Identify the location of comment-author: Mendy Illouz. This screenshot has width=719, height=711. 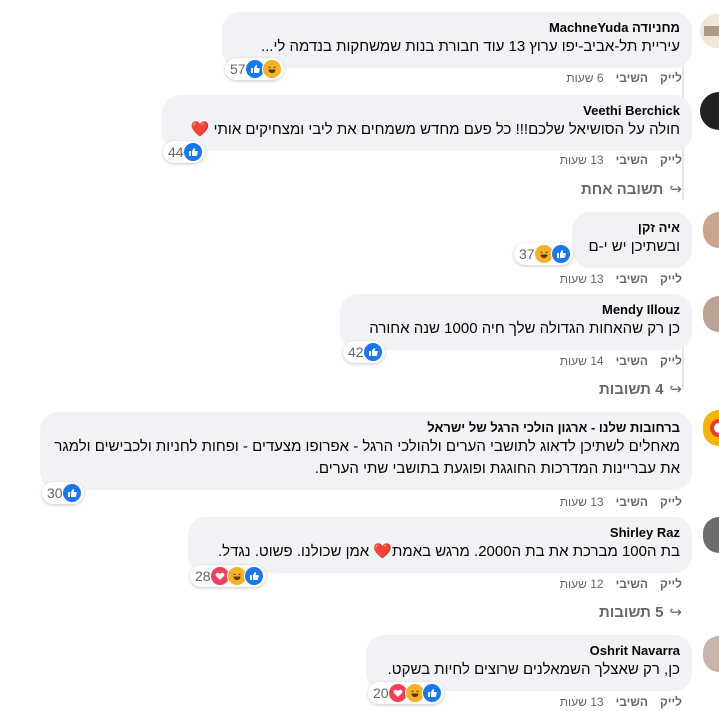
(516, 309).